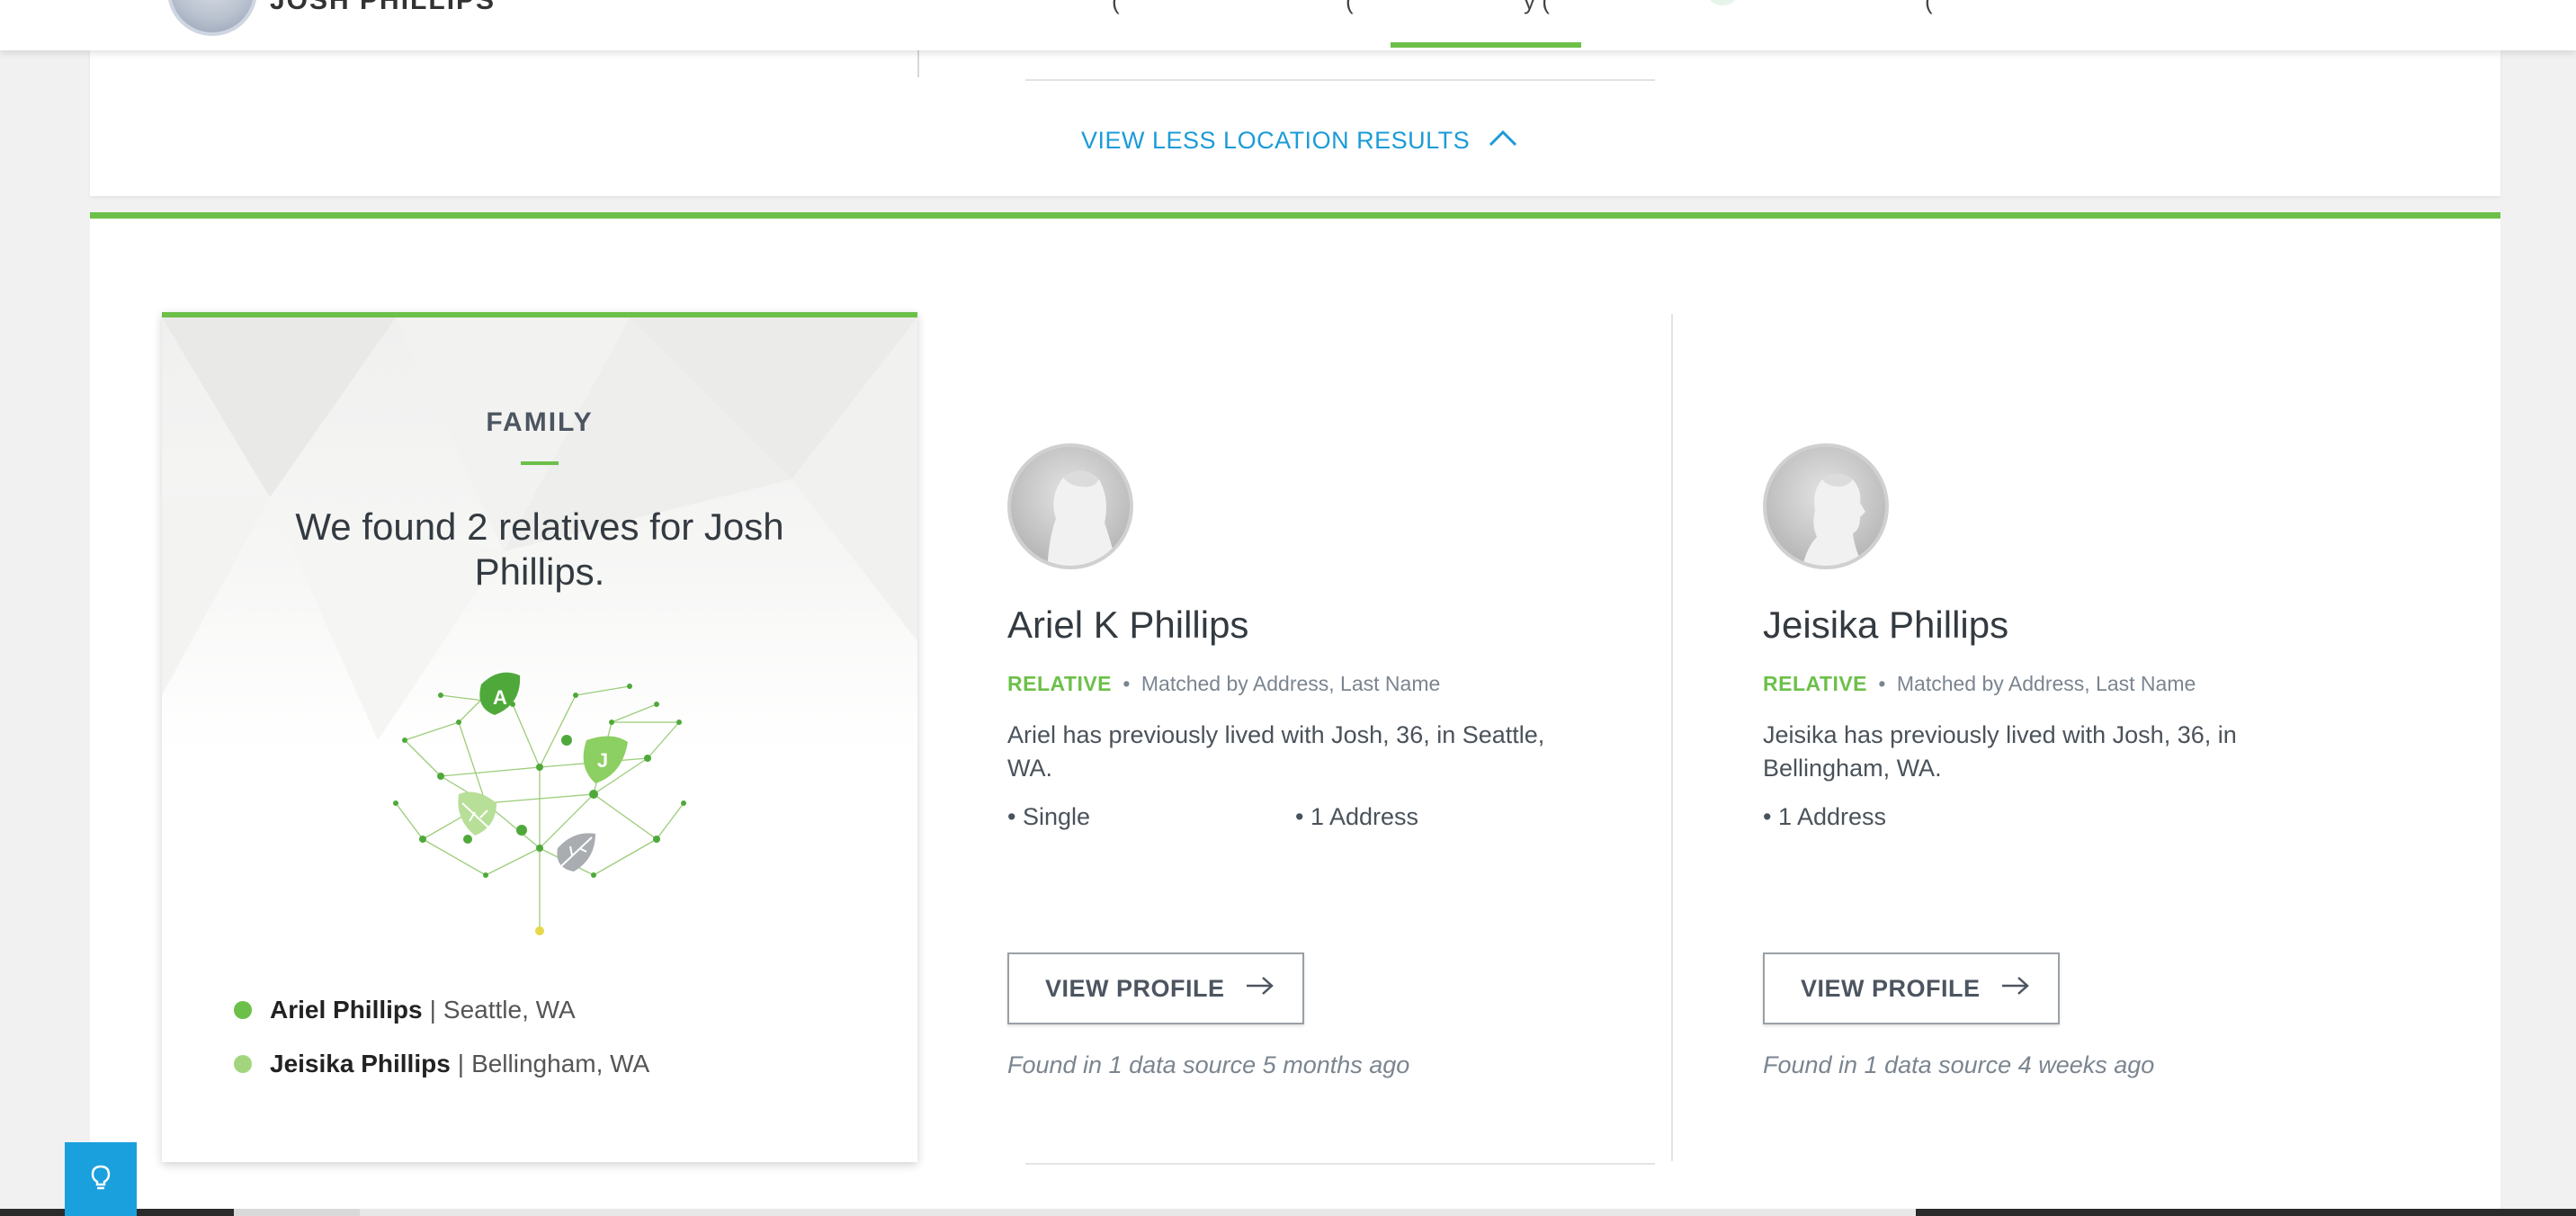  I want to click on fact-item: • Single, so click(1049, 816).